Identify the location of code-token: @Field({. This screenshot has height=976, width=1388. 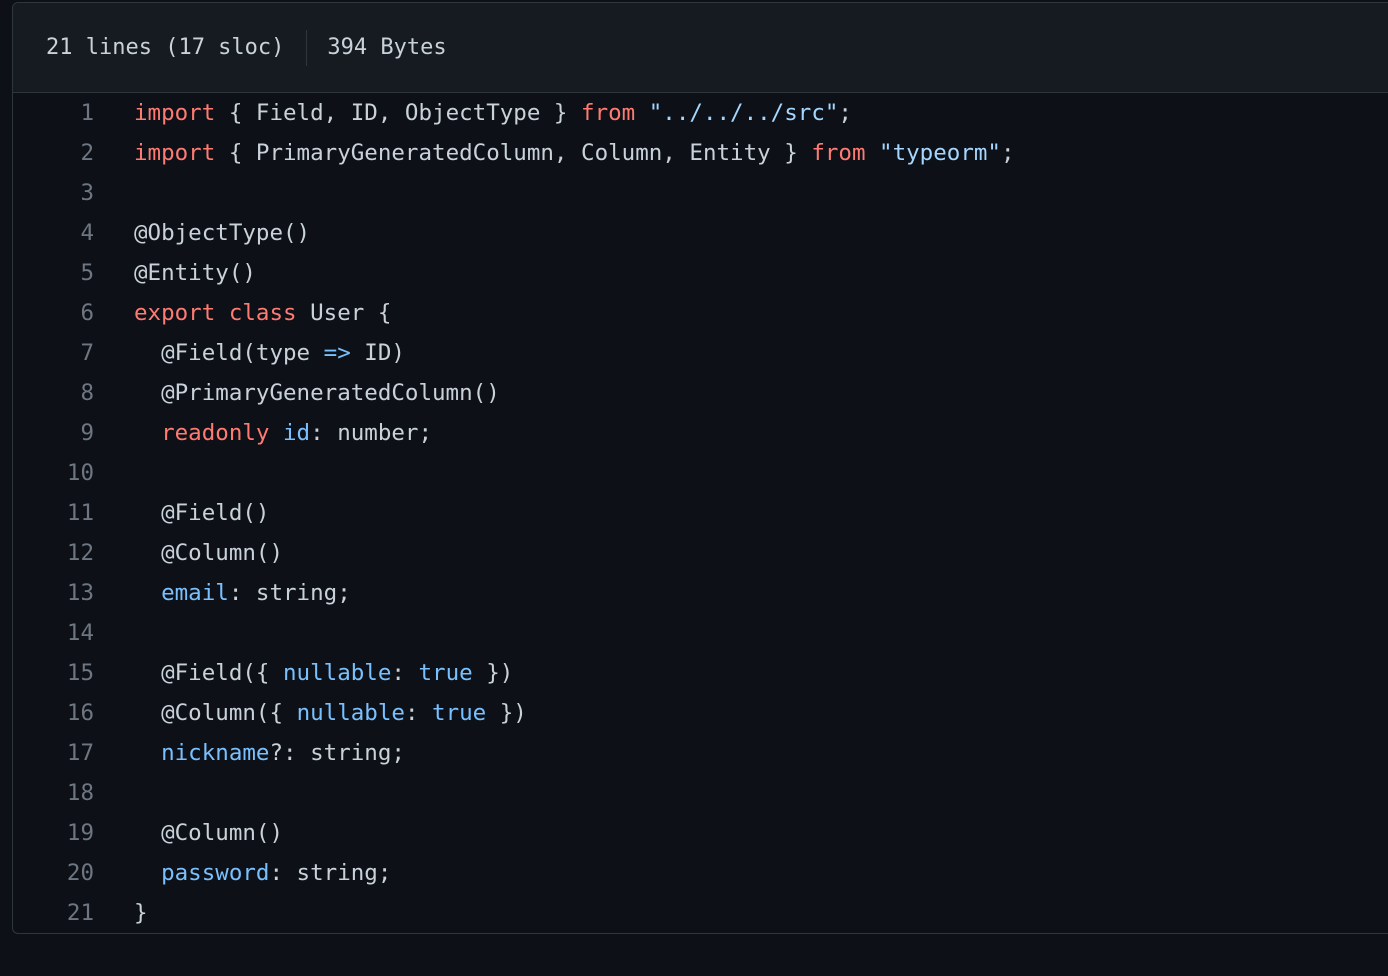
(209, 673).